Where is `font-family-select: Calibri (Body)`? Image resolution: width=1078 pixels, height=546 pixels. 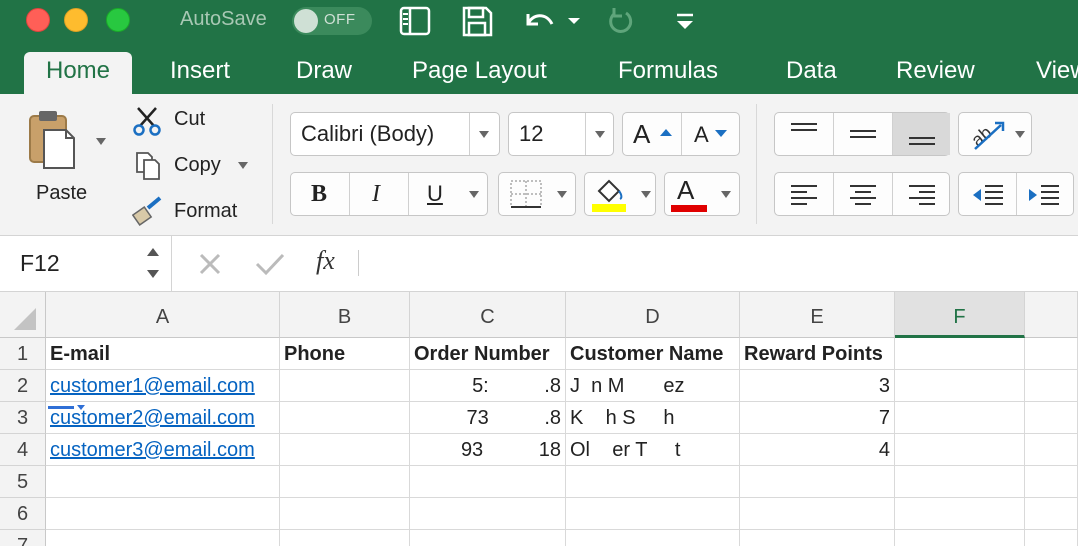
font-family-select: Calibri (Body) is located at coordinates (395, 134).